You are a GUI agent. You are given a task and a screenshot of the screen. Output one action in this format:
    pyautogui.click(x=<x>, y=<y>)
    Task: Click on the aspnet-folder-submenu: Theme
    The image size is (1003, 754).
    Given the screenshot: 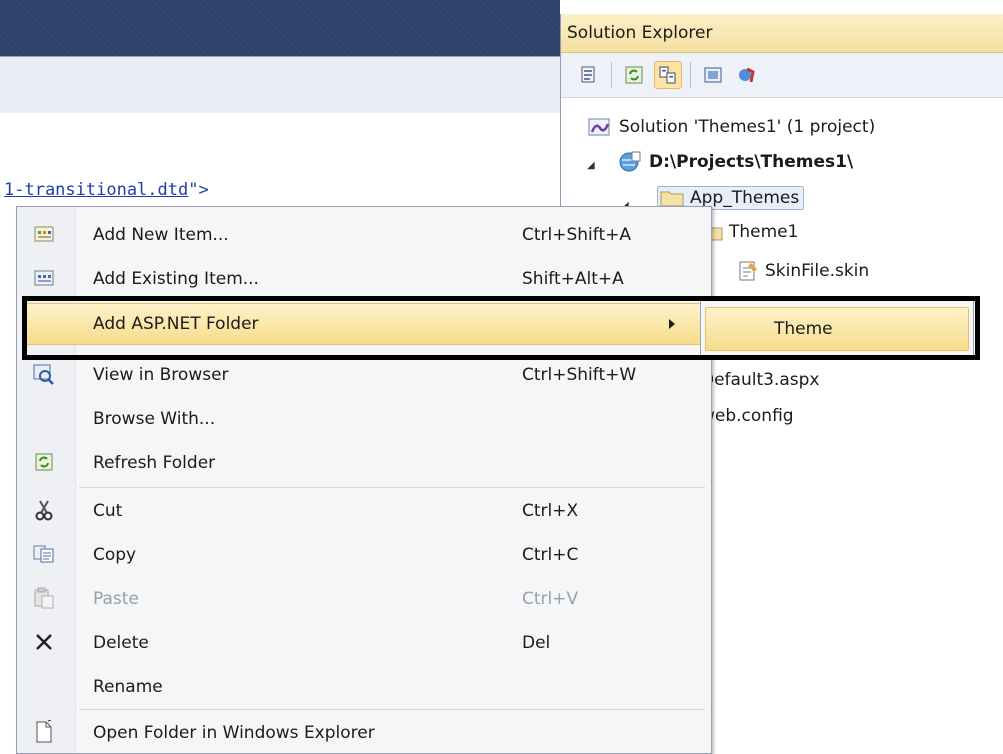 What is the action you would take?
    pyautogui.click(x=837, y=330)
    